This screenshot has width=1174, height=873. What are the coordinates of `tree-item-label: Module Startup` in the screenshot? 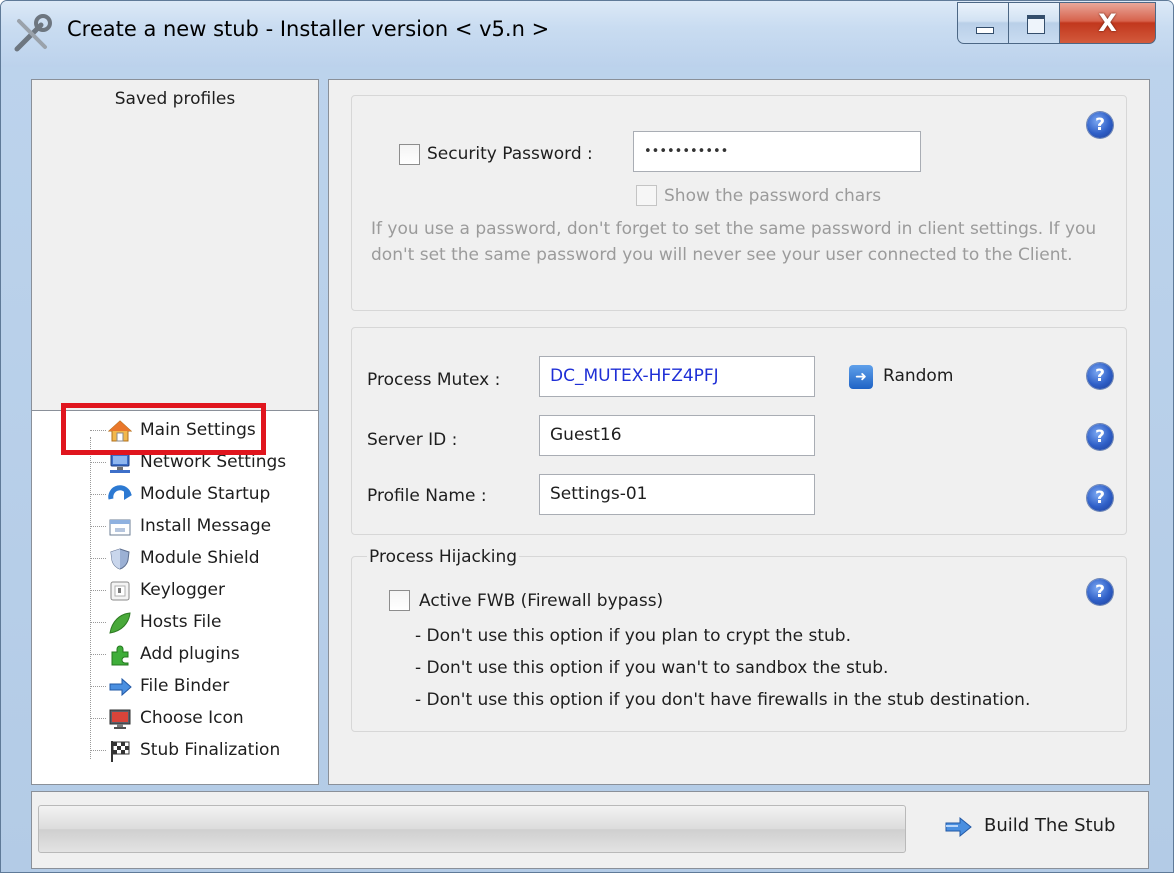 It's located at (205, 494).